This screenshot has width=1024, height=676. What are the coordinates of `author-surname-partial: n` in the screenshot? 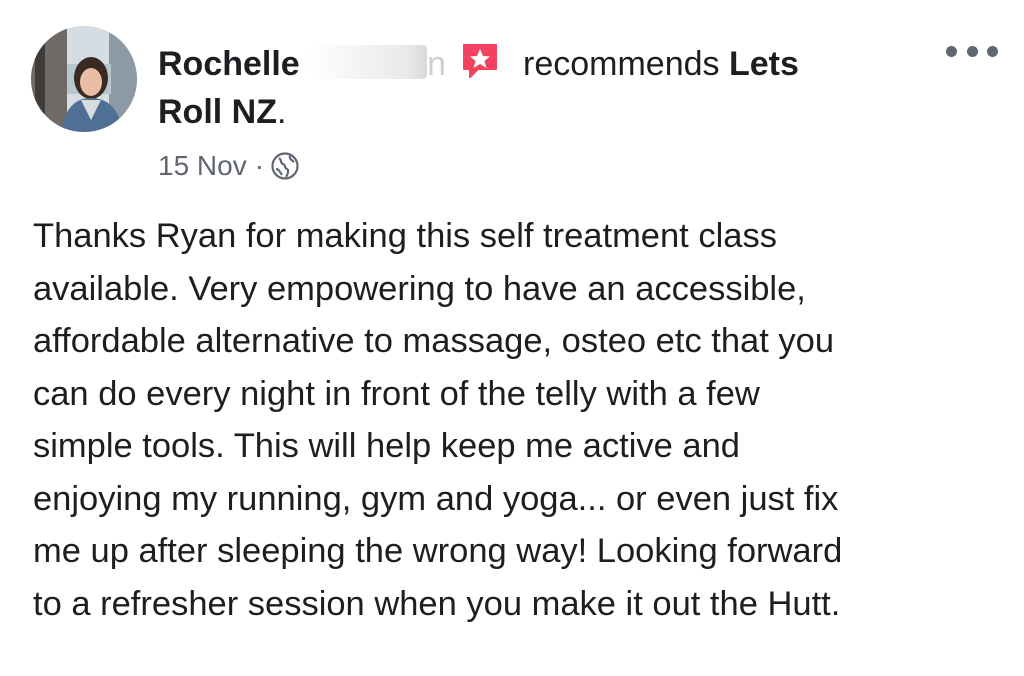 It's located at (437, 64).